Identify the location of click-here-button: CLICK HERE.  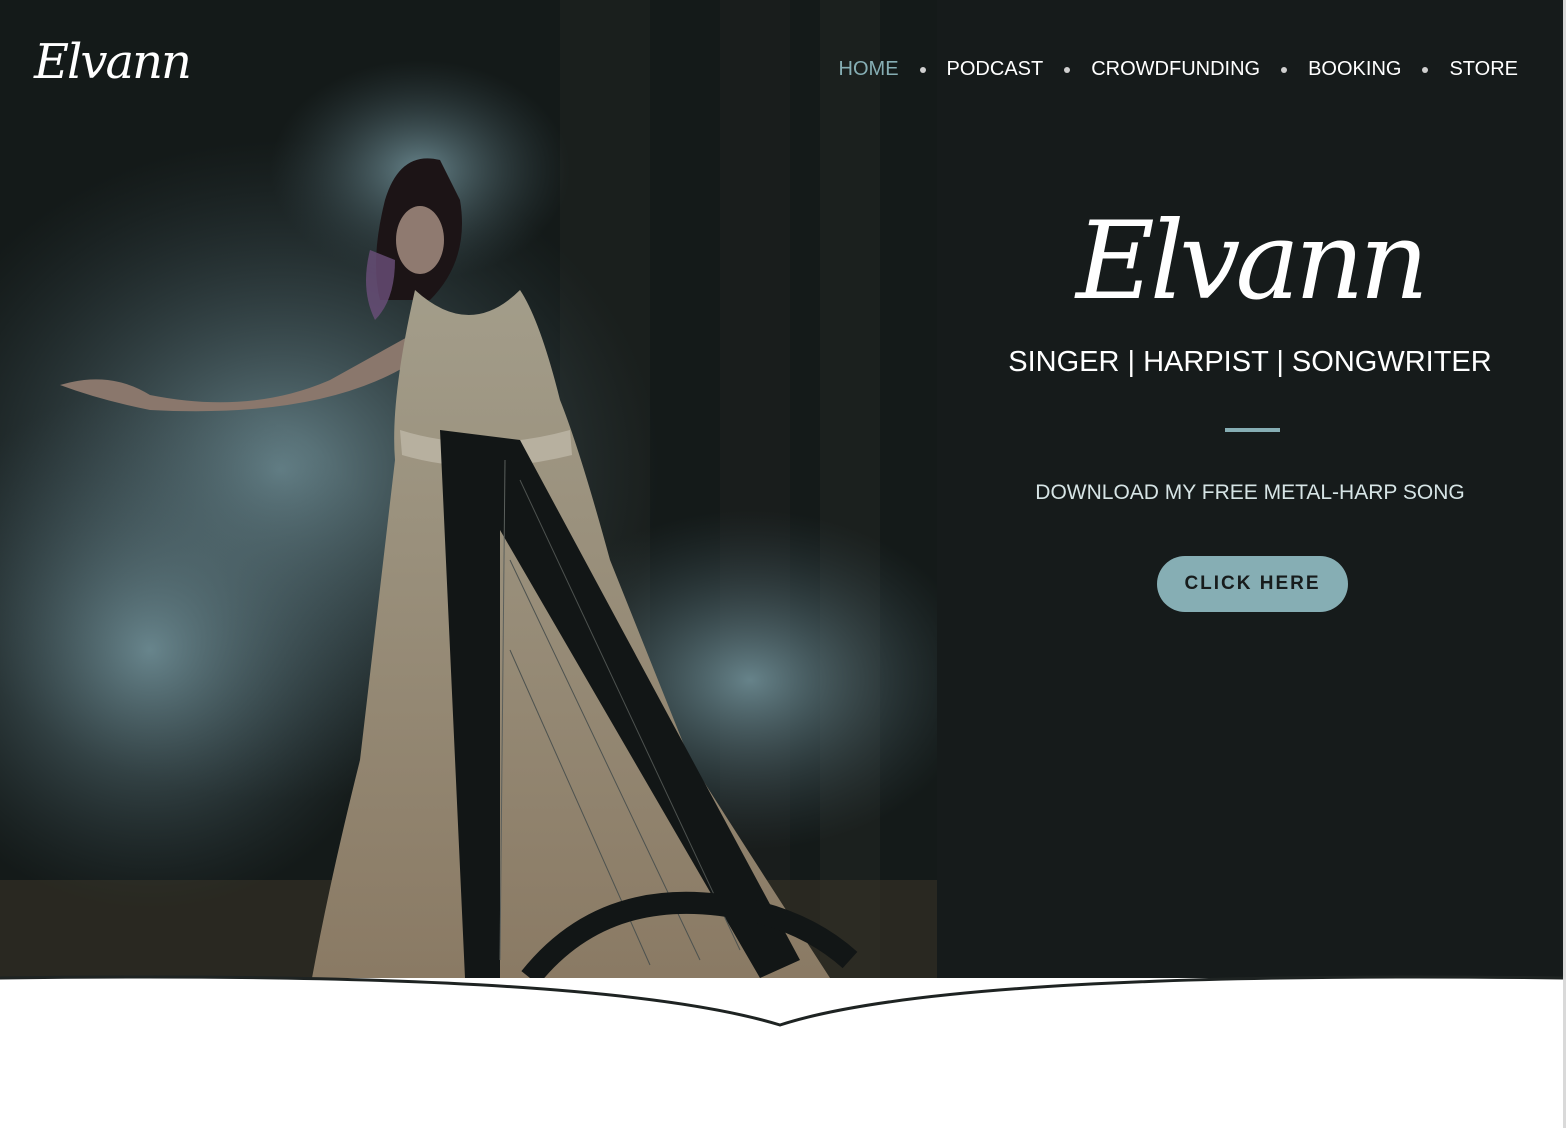
(1252, 584).